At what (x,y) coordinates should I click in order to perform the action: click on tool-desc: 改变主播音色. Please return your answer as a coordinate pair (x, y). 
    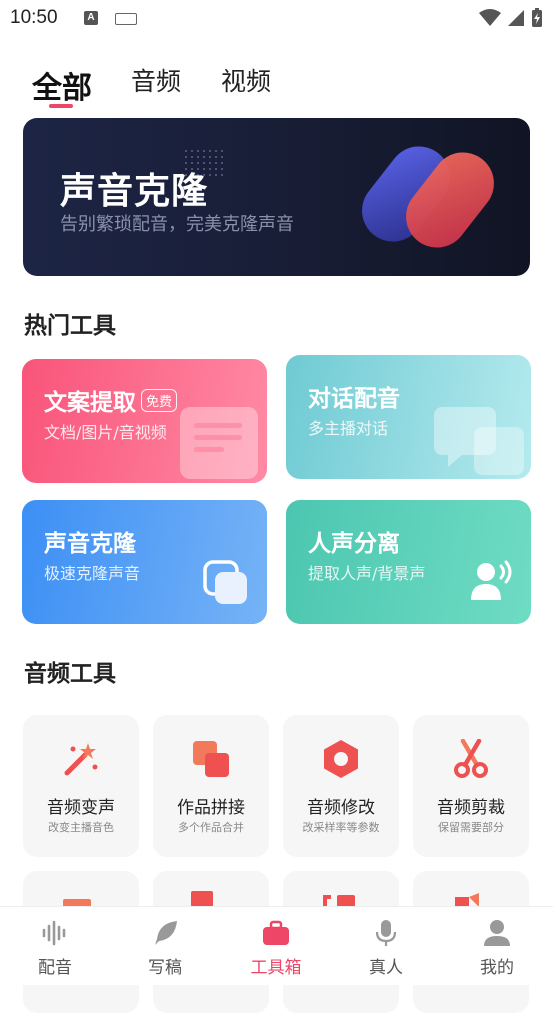
    Looking at the image, I should click on (81, 827).